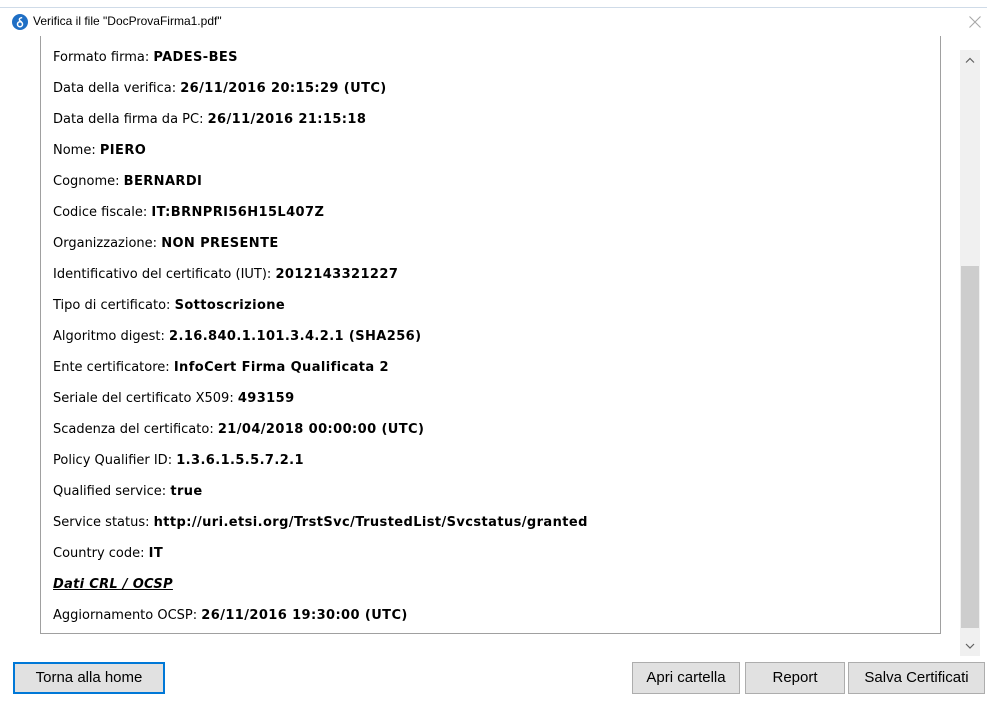 The image size is (987, 702). What do you see at coordinates (163, 181) in the screenshot?
I see `detail-value: BERNARDI` at bounding box center [163, 181].